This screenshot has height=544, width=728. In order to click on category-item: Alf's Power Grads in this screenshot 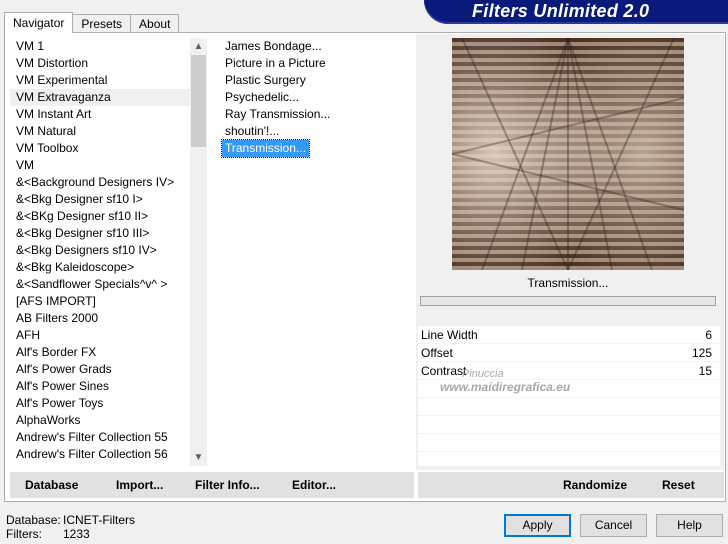, I will do `click(100, 369)`.